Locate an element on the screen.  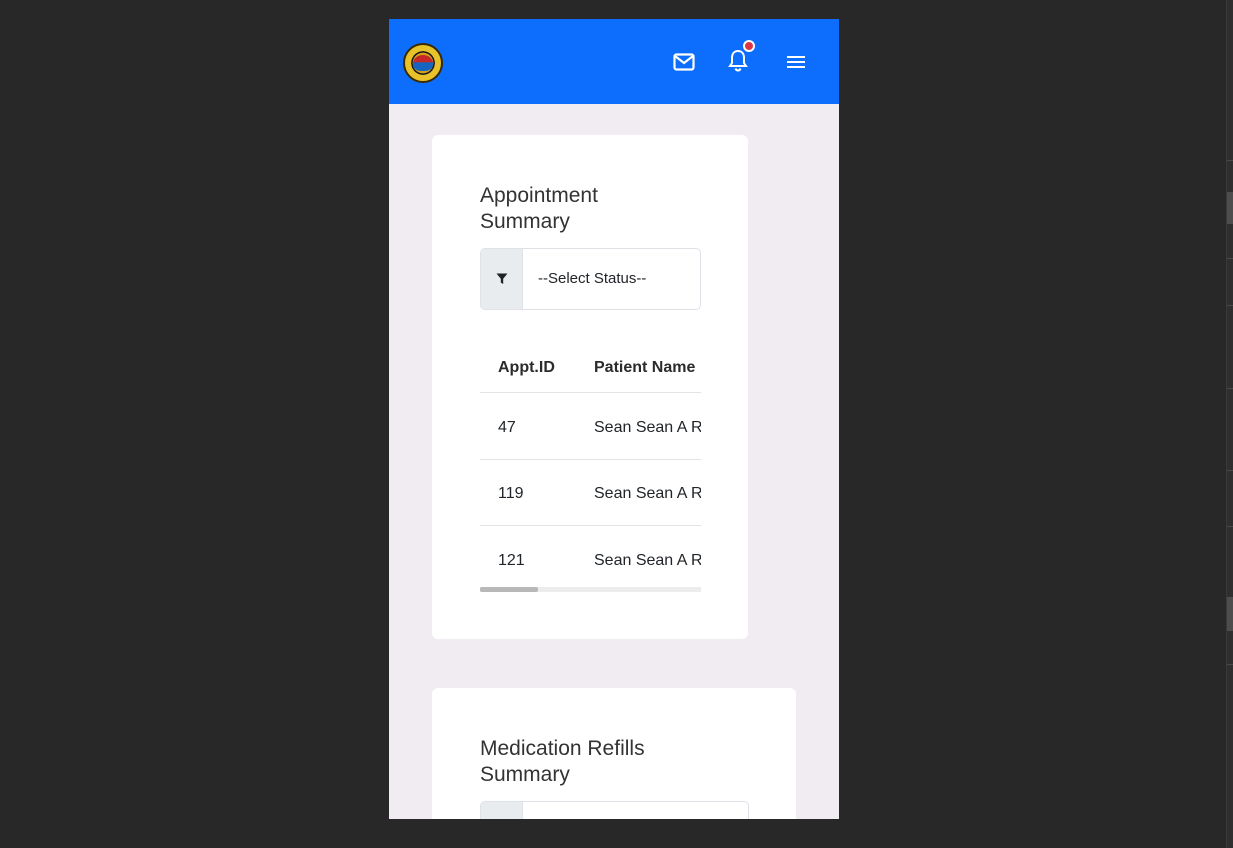
appointment-summary-title: Appointment Summary is located at coordinates (539, 208).